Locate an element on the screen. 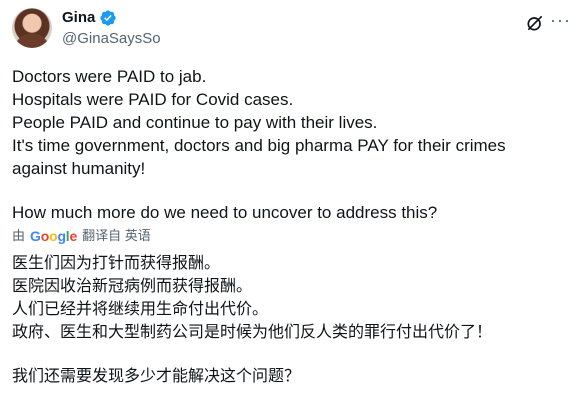  avatar is located at coordinates (32, 28).